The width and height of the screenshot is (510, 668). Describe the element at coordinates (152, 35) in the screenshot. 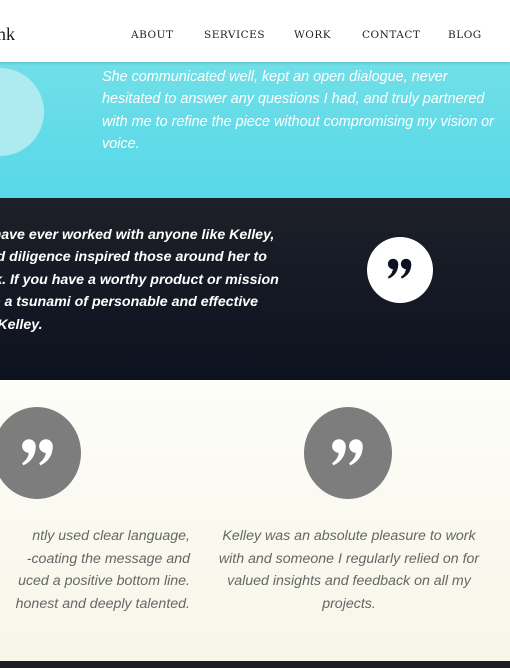

I see `nav-about: ABOUT` at that location.